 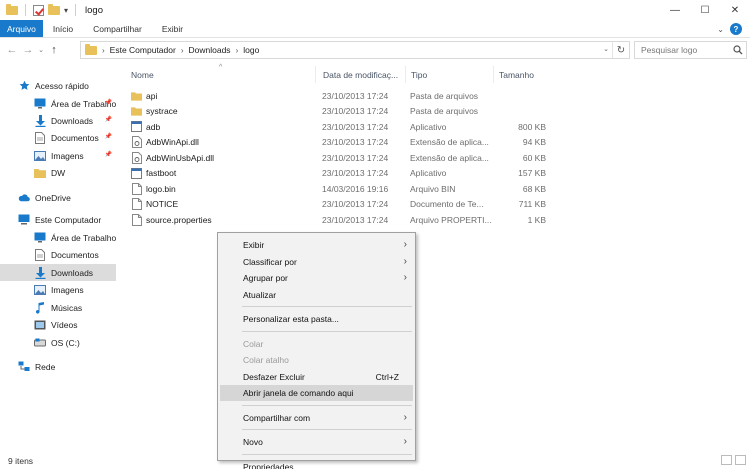 What do you see at coordinates (58, 120) in the screenshot?
I see `nav-item: Downloads 📌` at bounding box center [58, 120].